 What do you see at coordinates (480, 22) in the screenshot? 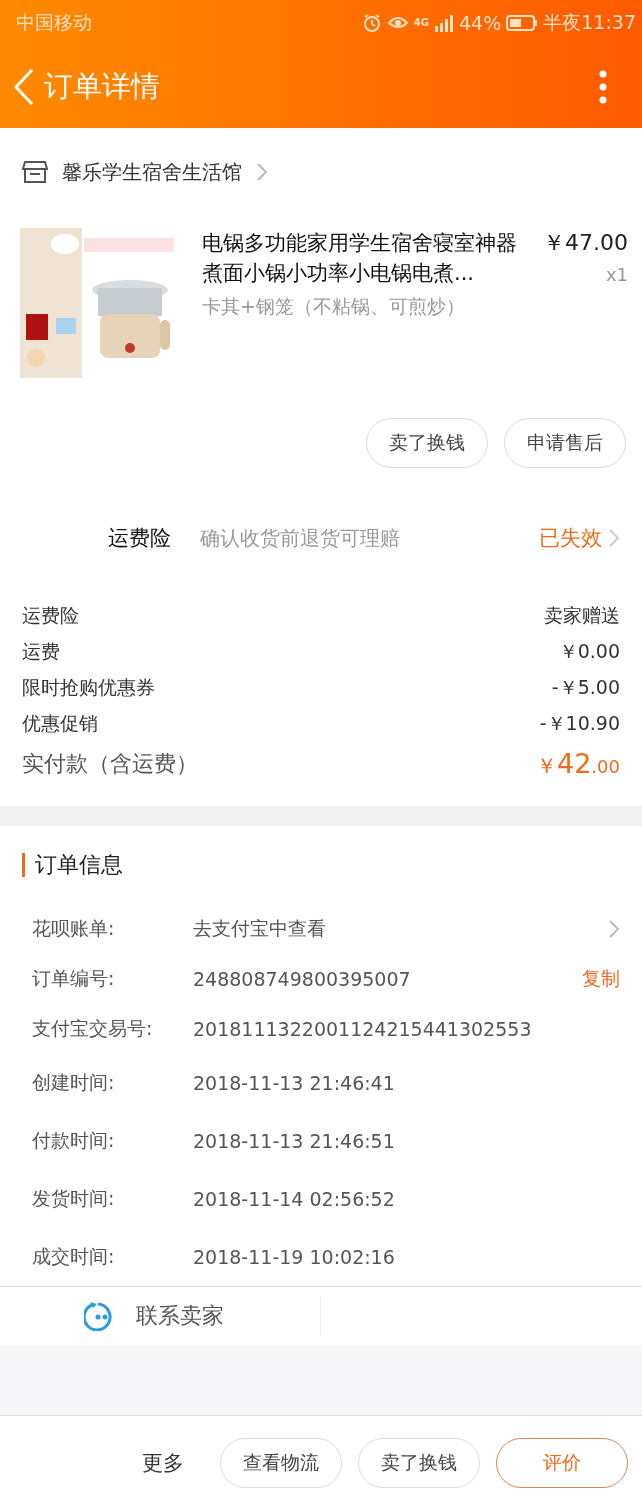
I see `battery-percent: 44%` at bounding box center [480, 22].